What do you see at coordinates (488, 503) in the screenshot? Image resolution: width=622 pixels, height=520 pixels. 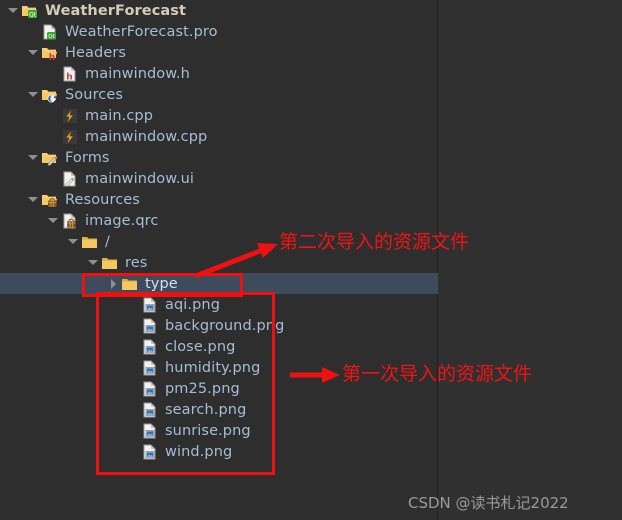 I see `csdn-watermark: CSDN @读书札记2022` at bounding box center [488, 503].